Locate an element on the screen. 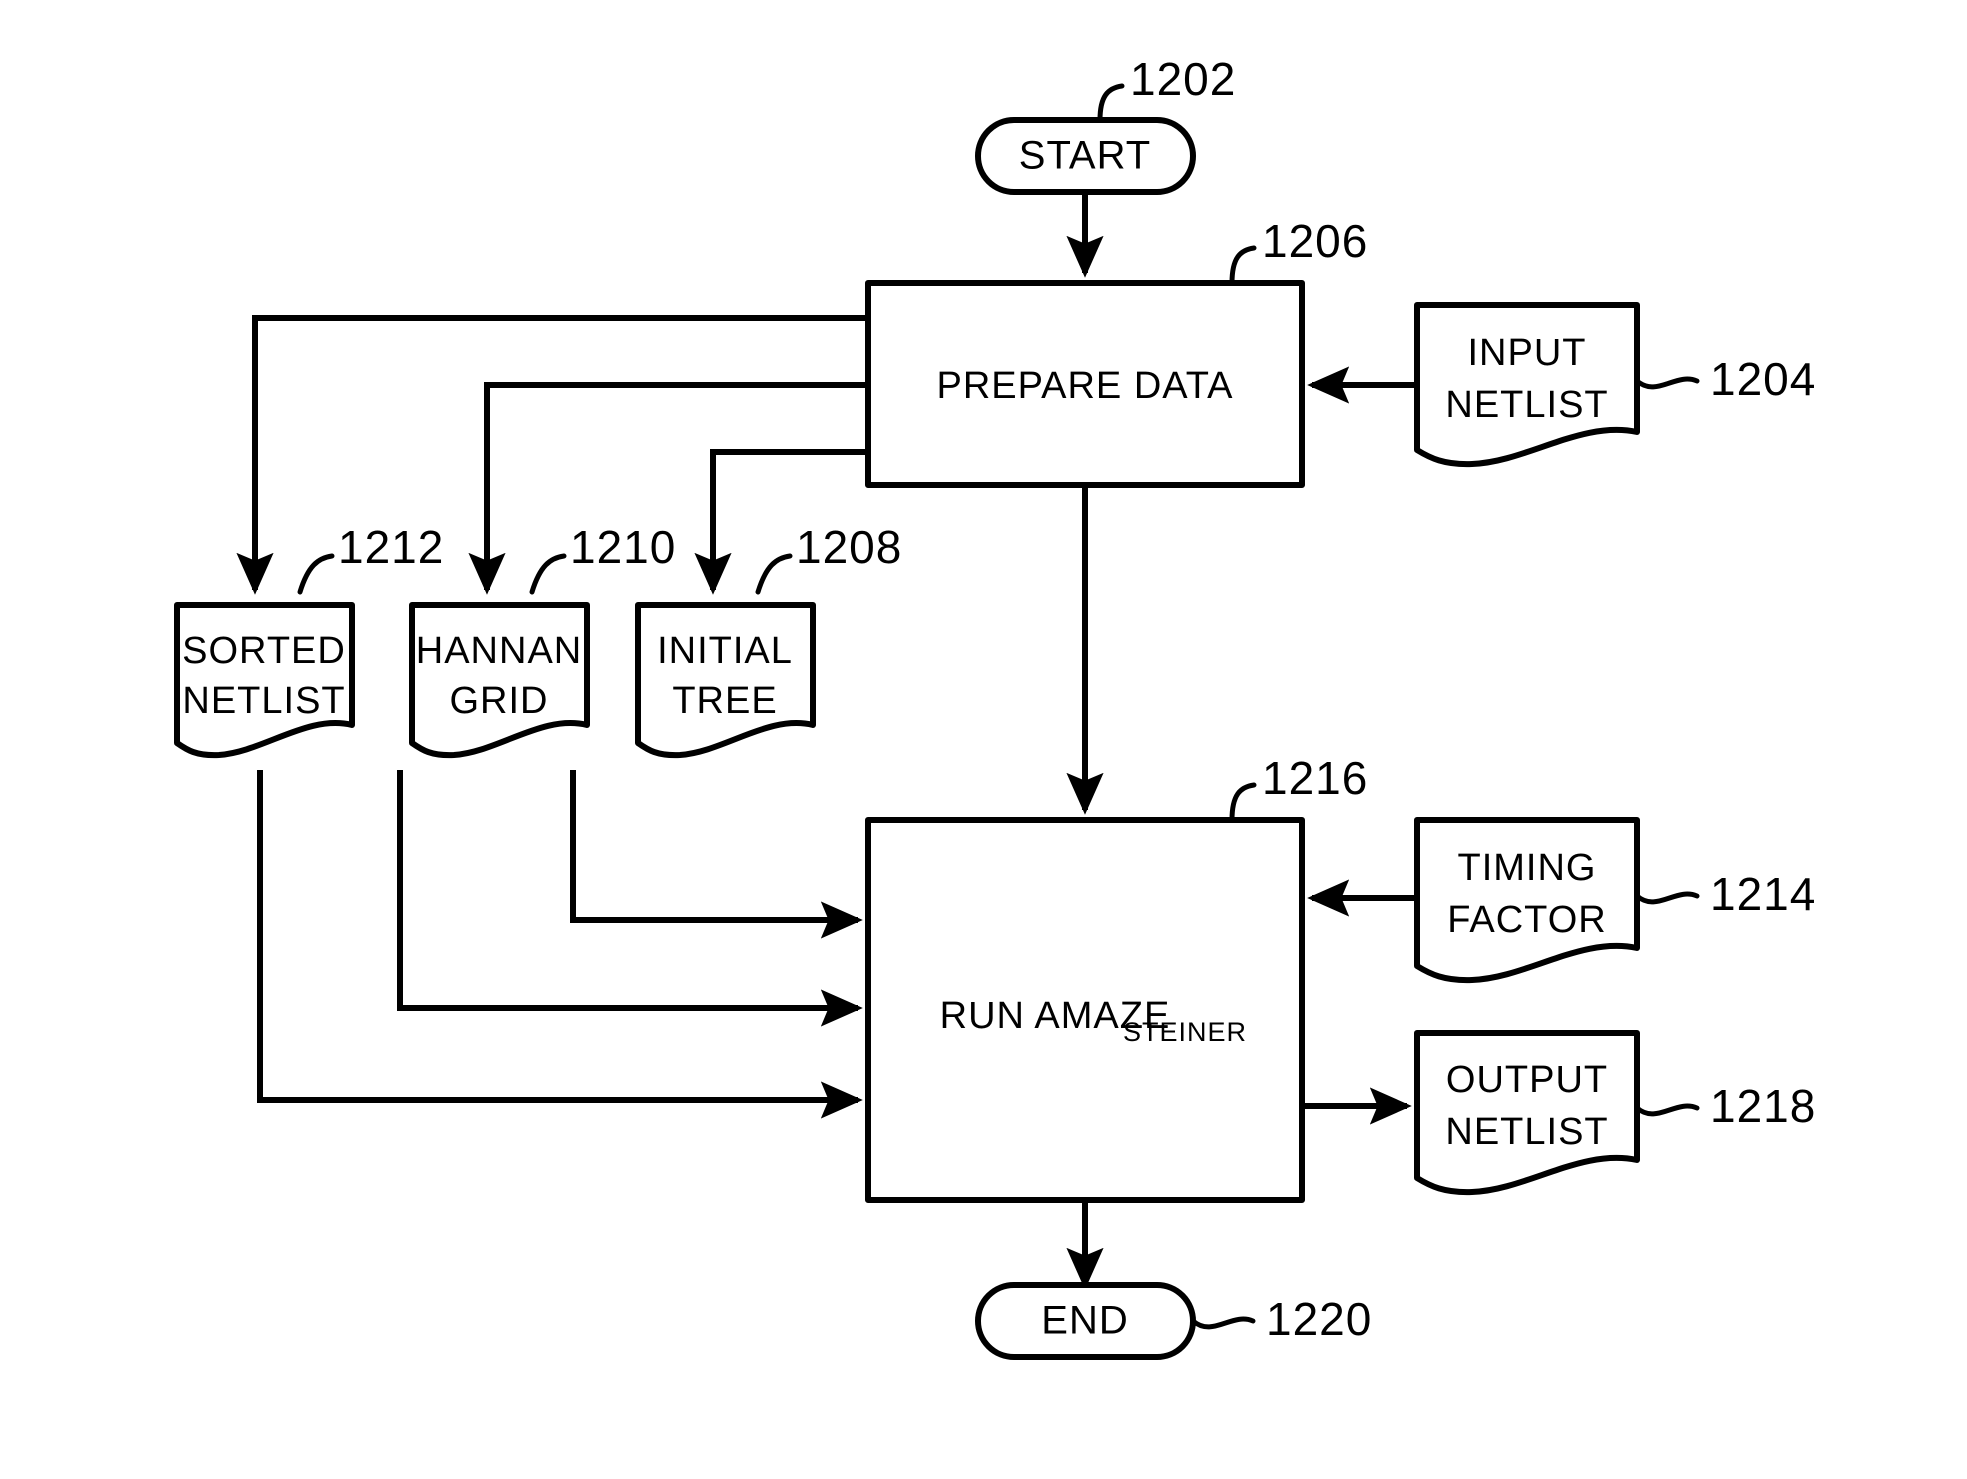  node-run-amaze: RUN AMAZE STEINER is located at coordinates (1085, 1010).